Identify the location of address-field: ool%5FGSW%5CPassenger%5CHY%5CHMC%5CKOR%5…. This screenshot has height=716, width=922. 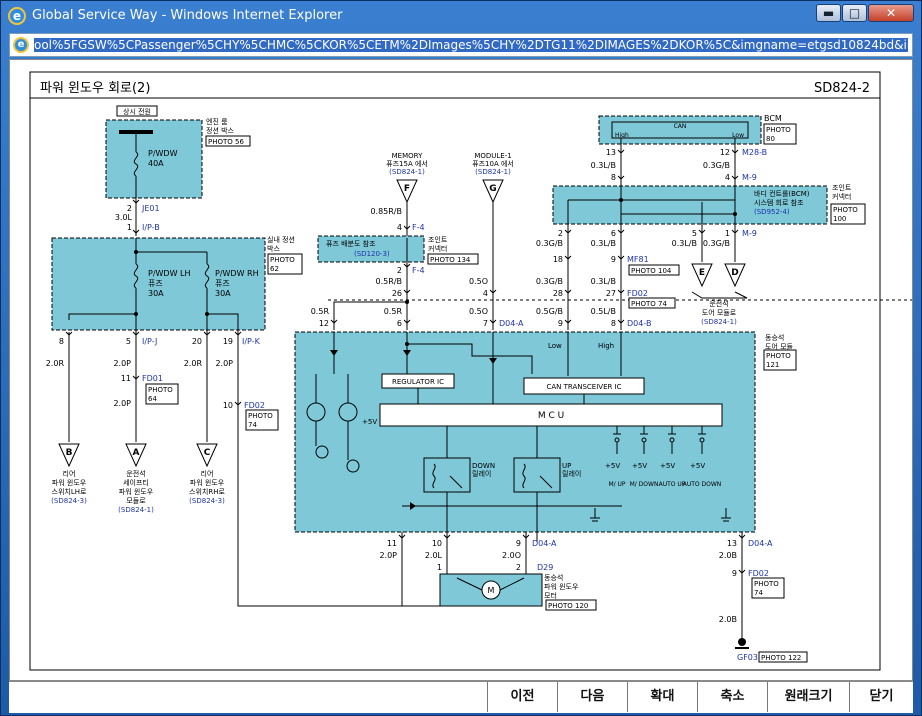
(471, 45).